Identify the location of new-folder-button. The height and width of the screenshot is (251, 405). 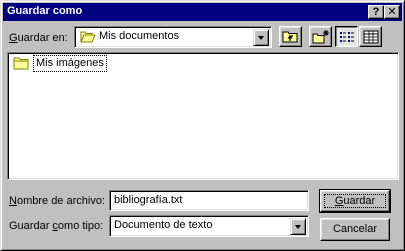
(320, 36).